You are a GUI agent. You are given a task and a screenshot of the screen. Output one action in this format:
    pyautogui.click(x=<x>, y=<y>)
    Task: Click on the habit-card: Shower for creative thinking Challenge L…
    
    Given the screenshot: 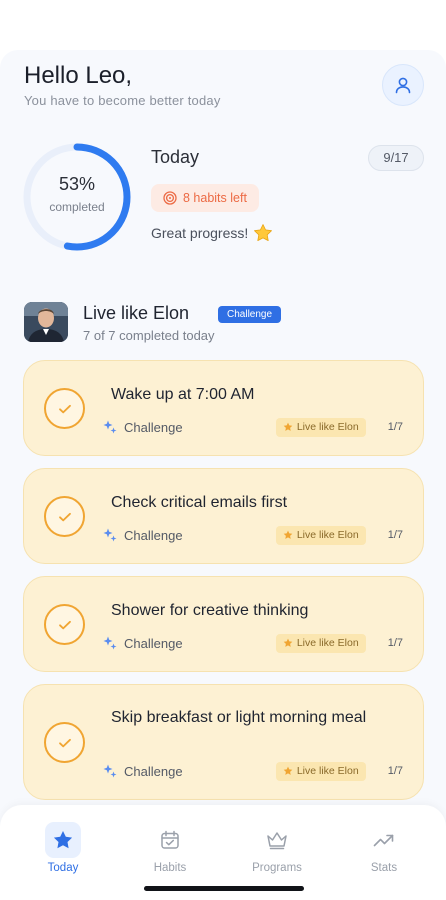 What is the action you would take?
    pyautogui.click(x=223, y=624)
    